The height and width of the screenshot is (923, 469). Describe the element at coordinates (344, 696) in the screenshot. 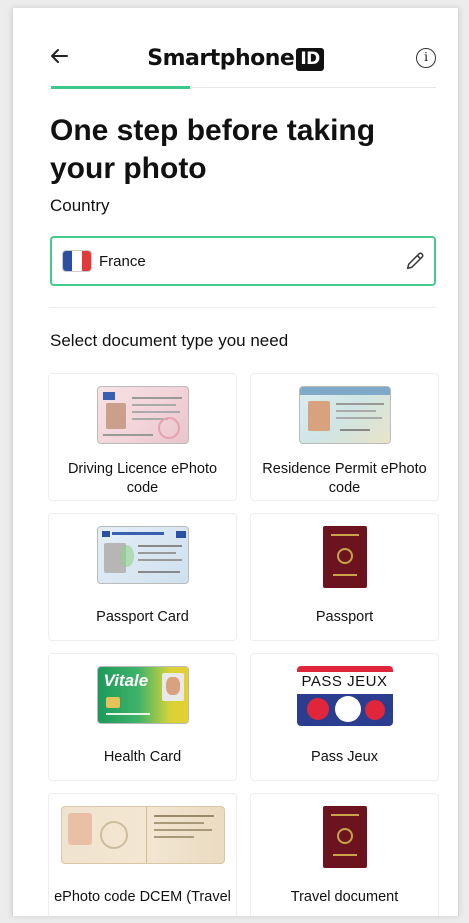

I see `pass-jeux-card-icon: PASS JEUX` at that location.